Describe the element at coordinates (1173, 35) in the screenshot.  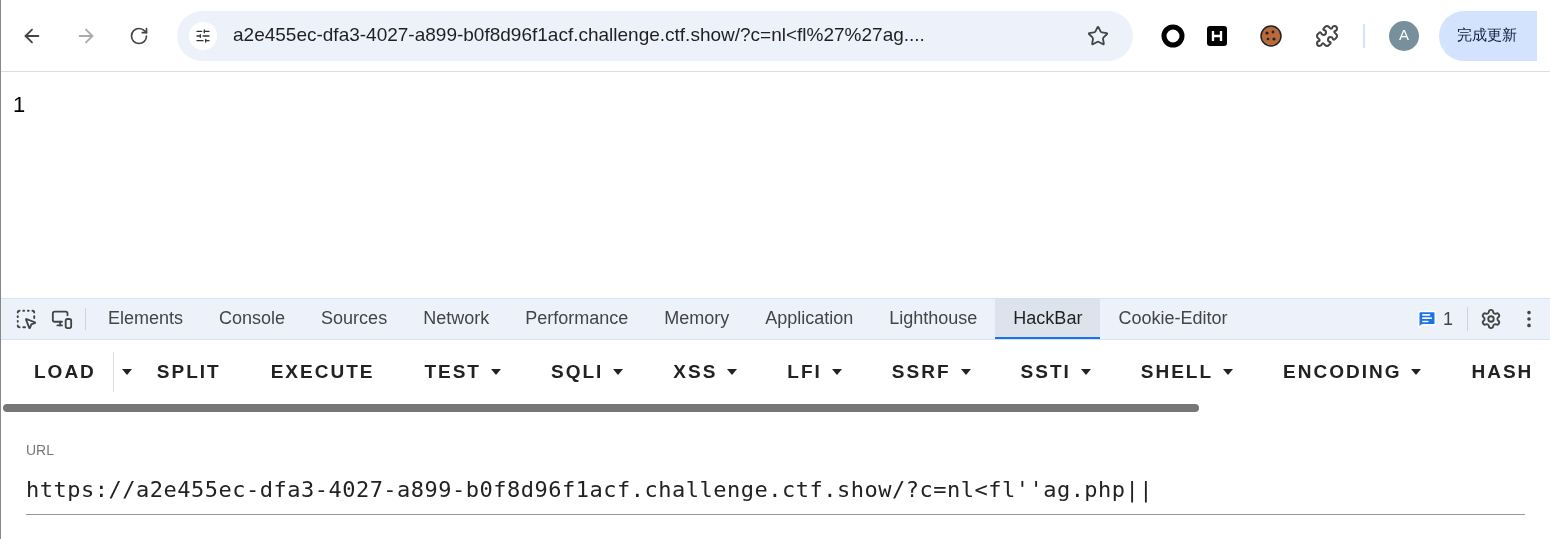
I see `ring-extension-icon` at that location.